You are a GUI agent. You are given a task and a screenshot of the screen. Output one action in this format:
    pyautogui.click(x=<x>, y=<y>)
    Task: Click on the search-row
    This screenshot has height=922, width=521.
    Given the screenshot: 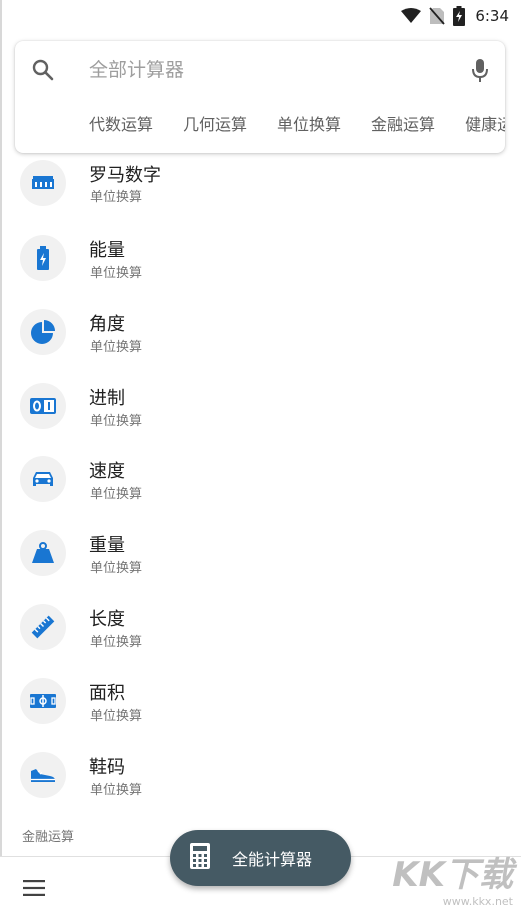 What is the action you would take?
    pyautogui.click(x=260, y=70)
    